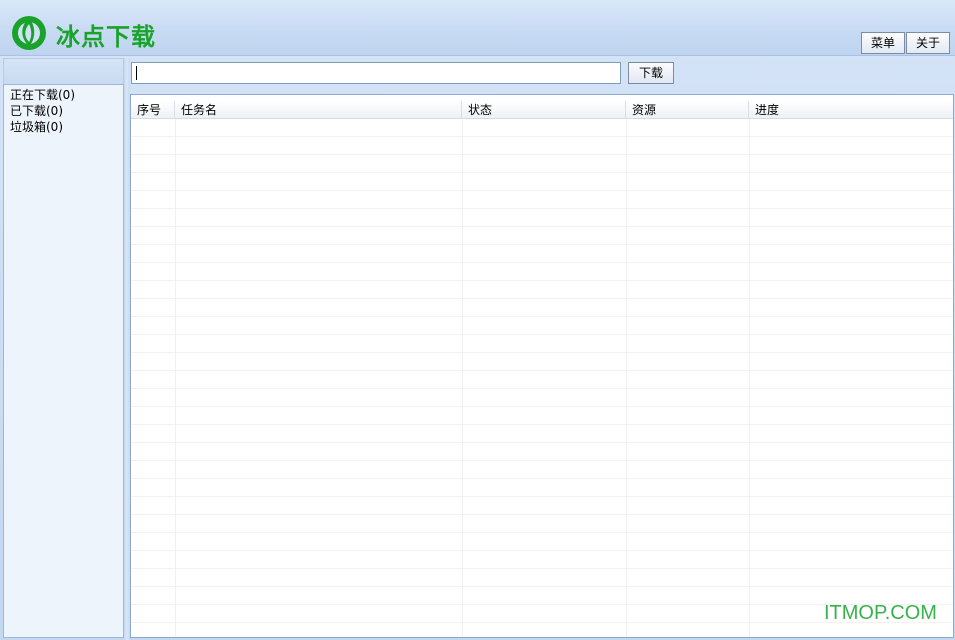  I want to click on app-title: 冰点下载, so click(106, 37).